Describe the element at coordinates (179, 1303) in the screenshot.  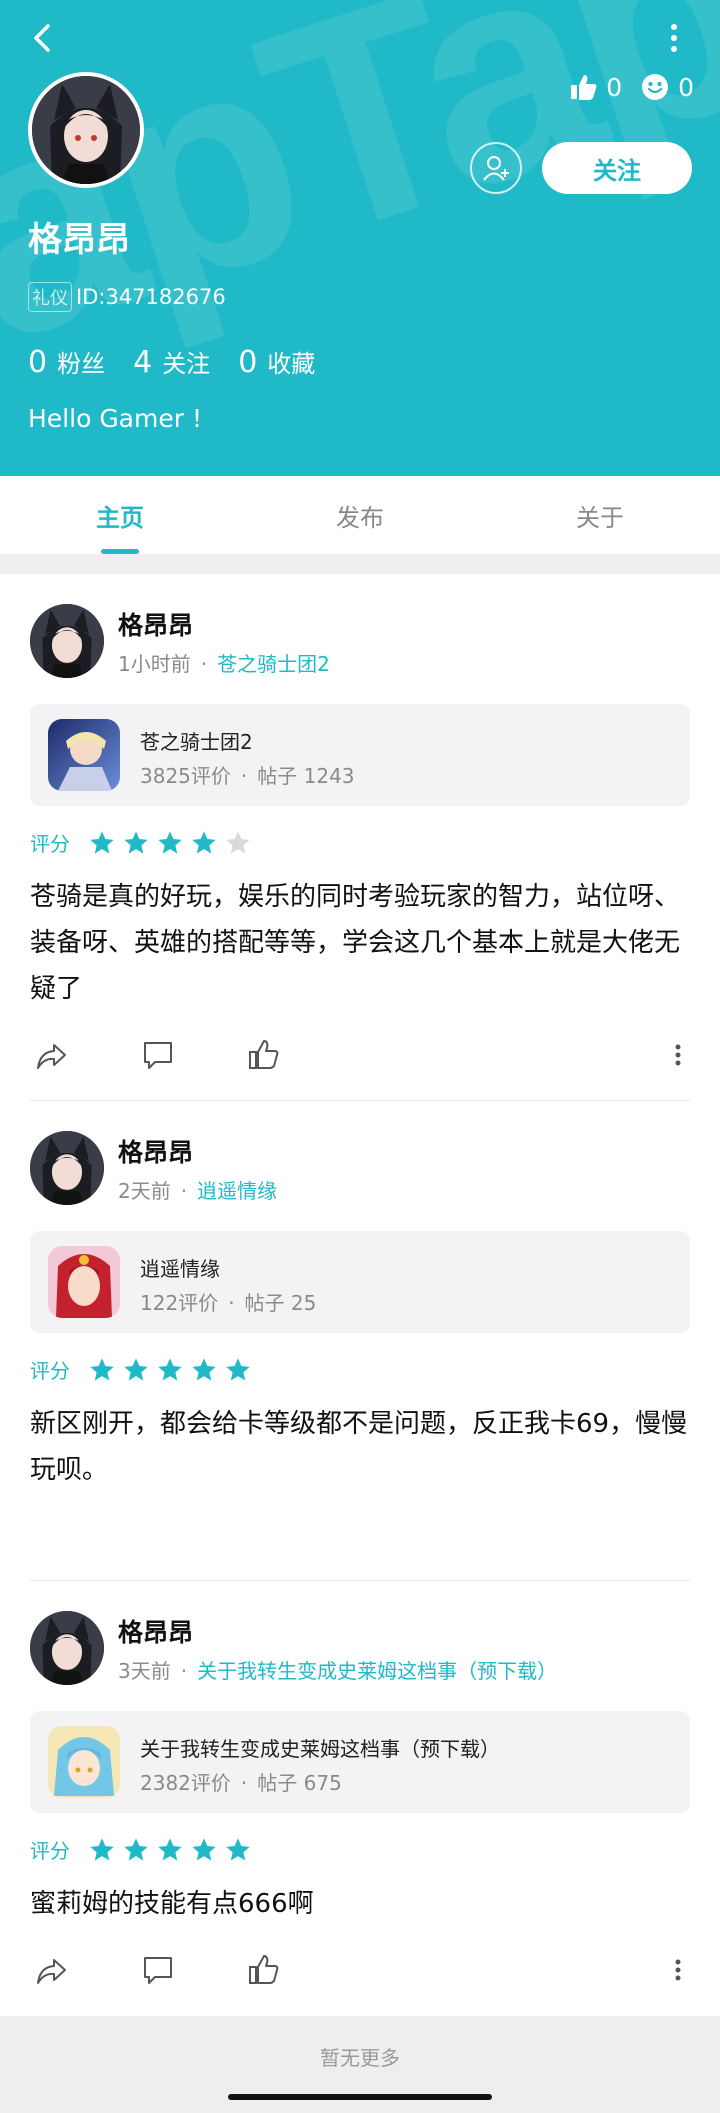
I see `game-reviews: 122评价` at that location.